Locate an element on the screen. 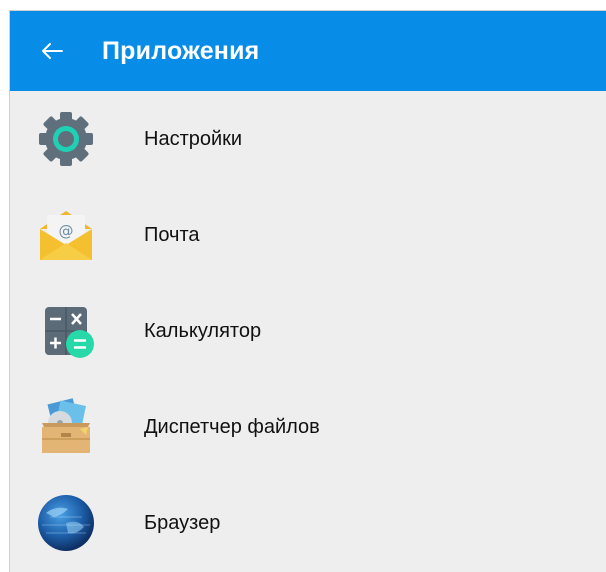  list-item-label: Почта is located at coordinates (172, 234).